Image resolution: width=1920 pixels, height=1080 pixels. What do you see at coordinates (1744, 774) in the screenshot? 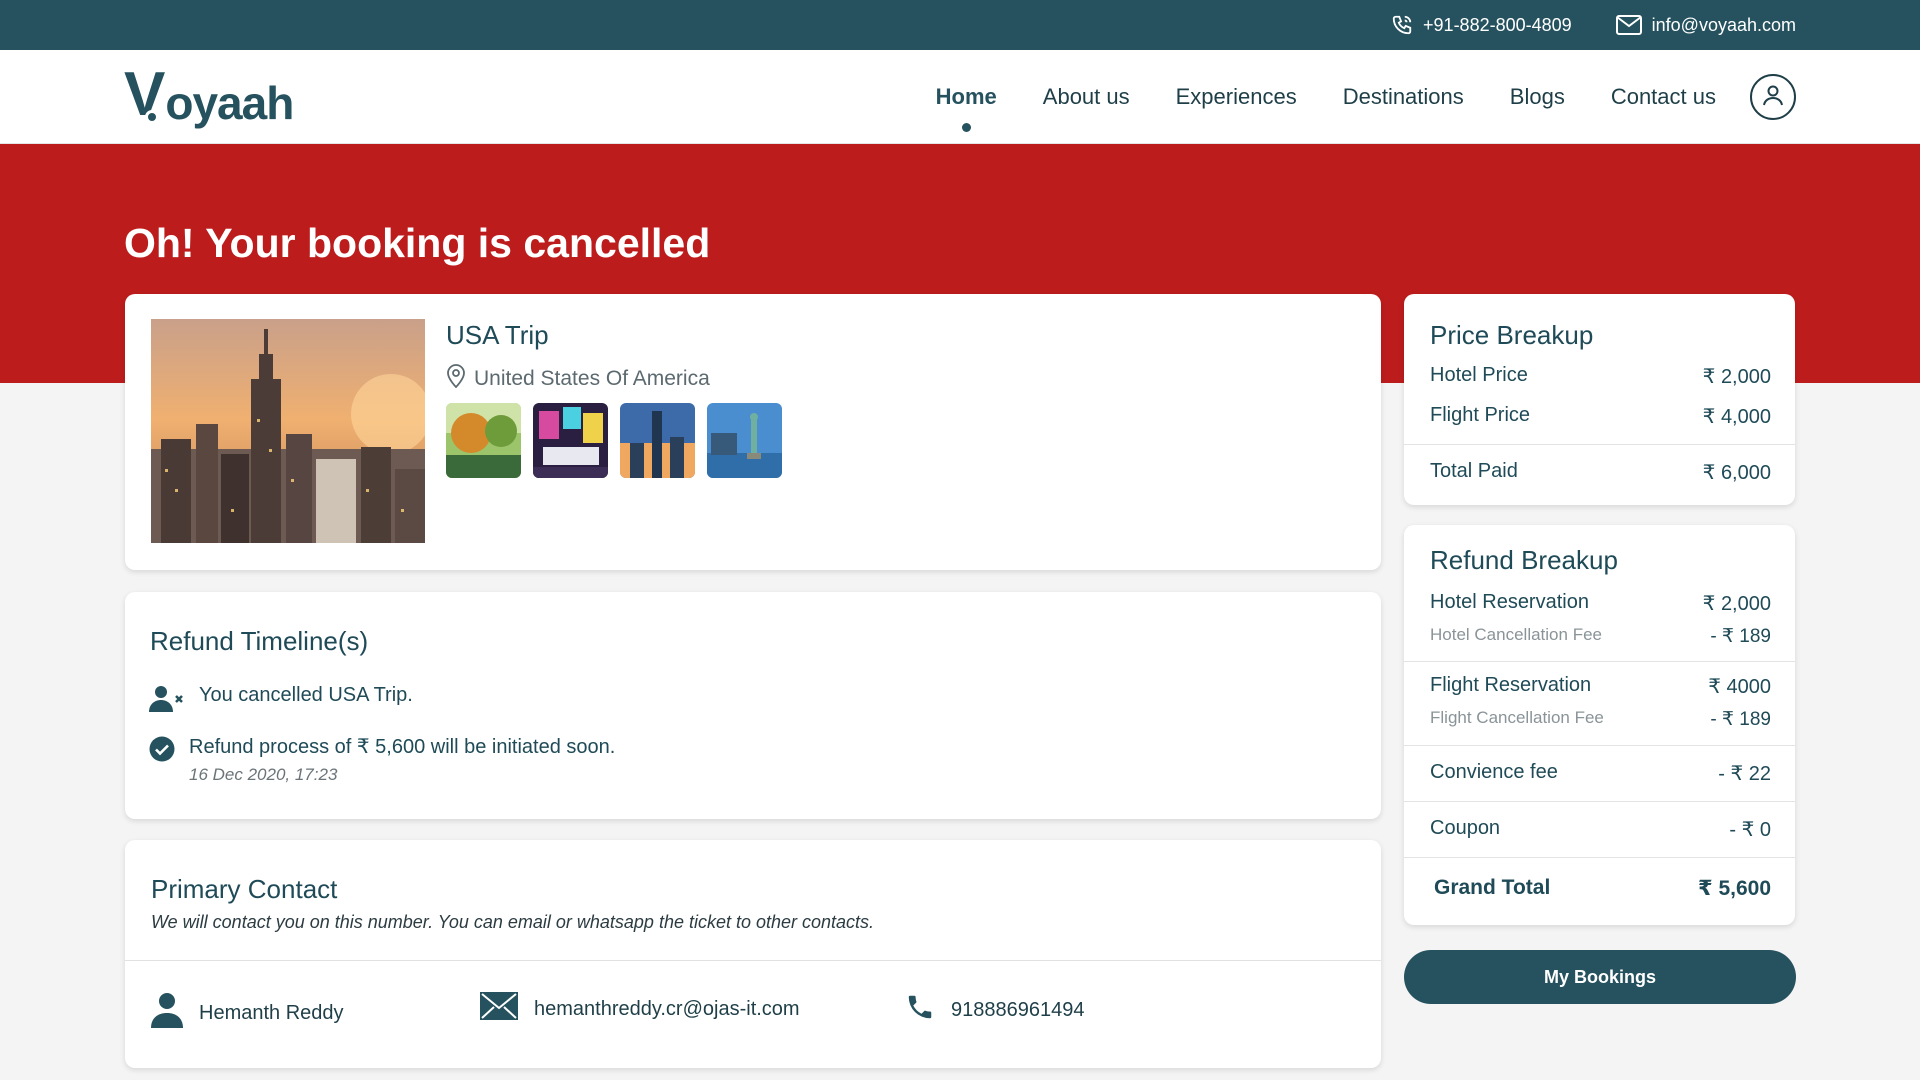
I see `refund-value: - ₹ 22` at bounding box center [1744, 774].